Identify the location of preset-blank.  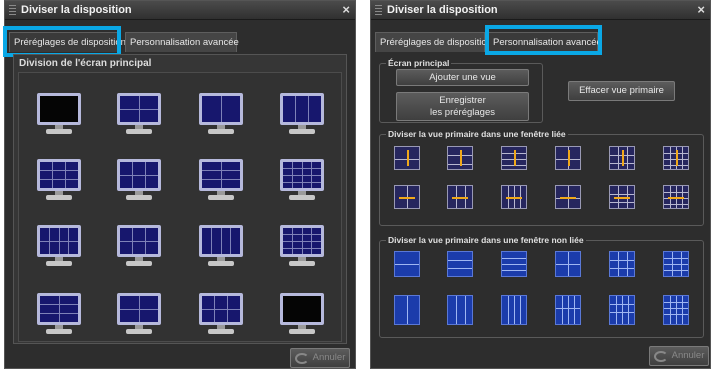
(302, 316).